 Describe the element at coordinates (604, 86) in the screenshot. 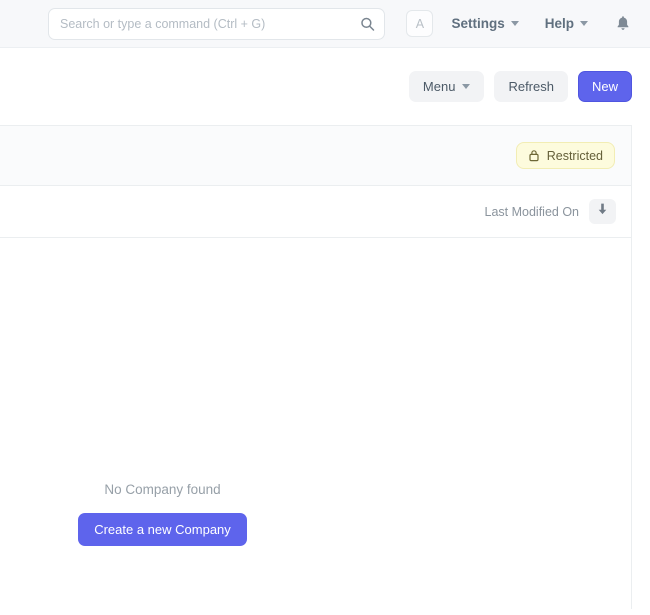

I see `new-button: New` at that location.